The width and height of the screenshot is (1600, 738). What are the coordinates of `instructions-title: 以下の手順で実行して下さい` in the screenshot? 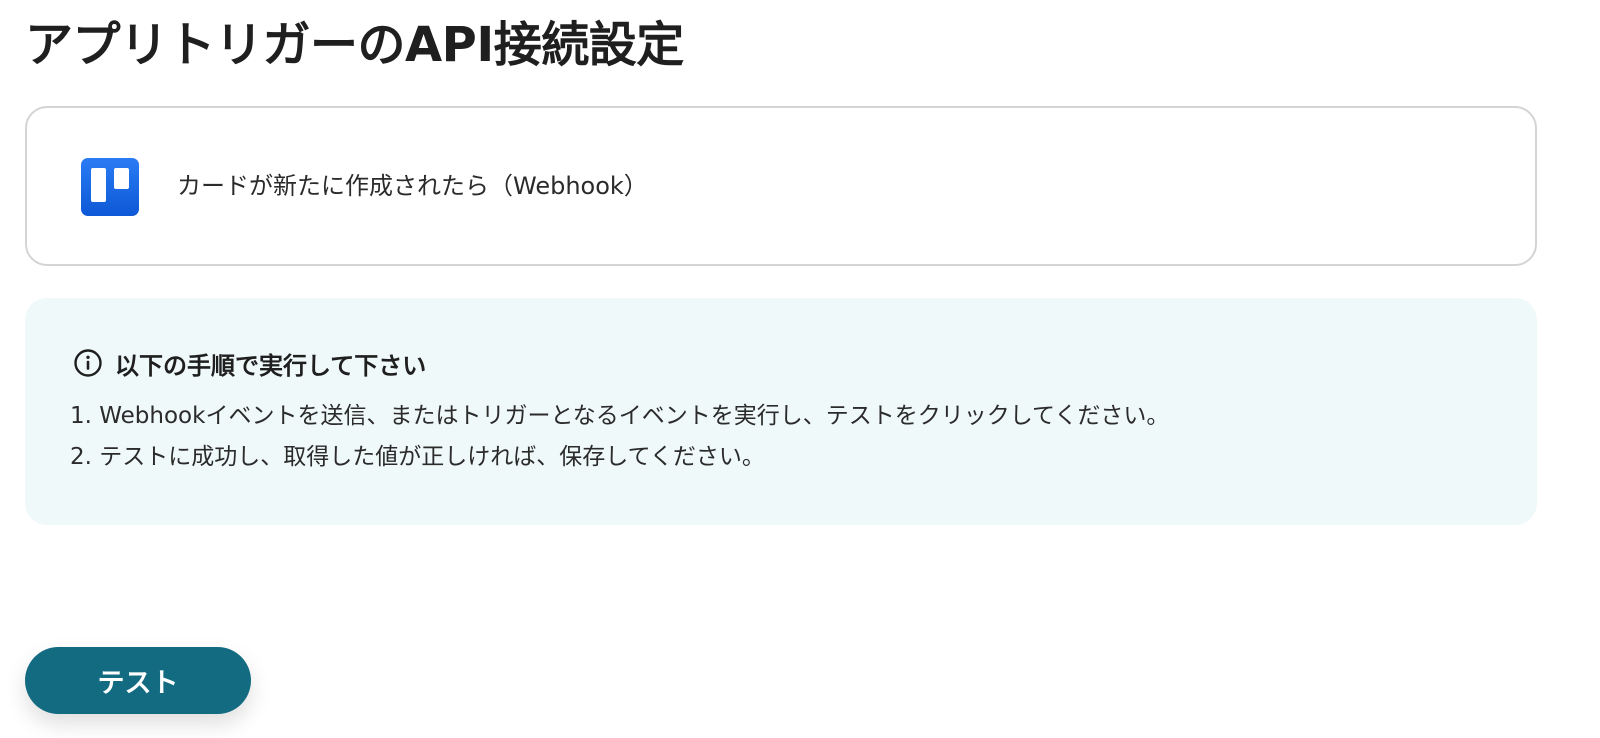 It's located at (271, 365).